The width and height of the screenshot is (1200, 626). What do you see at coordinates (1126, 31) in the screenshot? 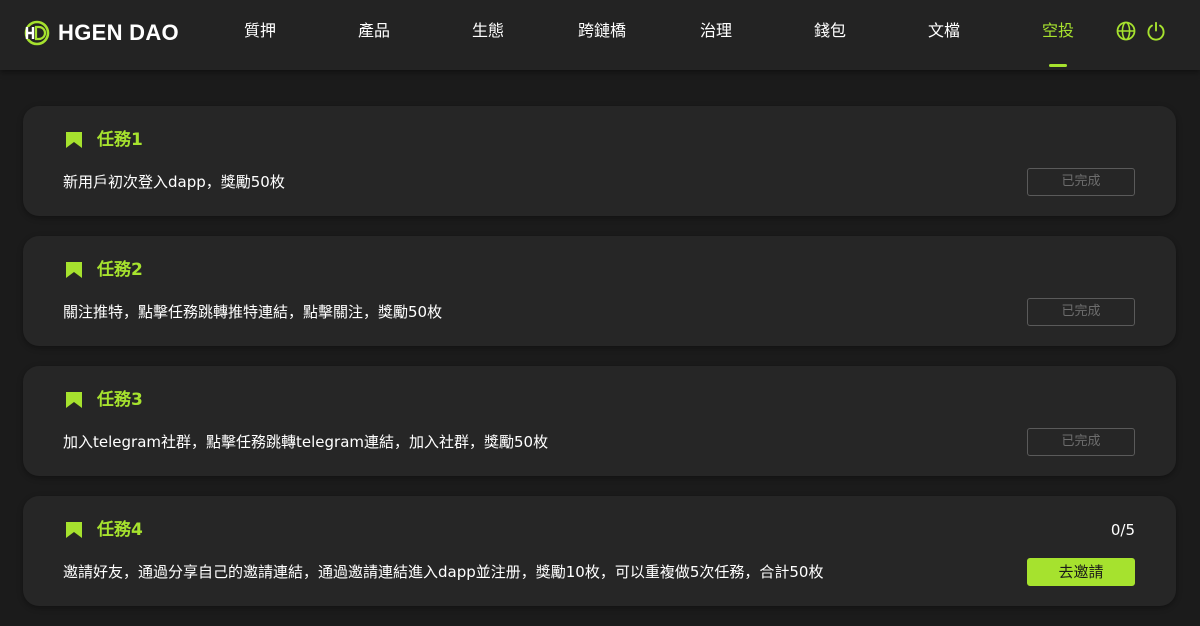
I see `globe-icon` at bounding box center [1126, 31].